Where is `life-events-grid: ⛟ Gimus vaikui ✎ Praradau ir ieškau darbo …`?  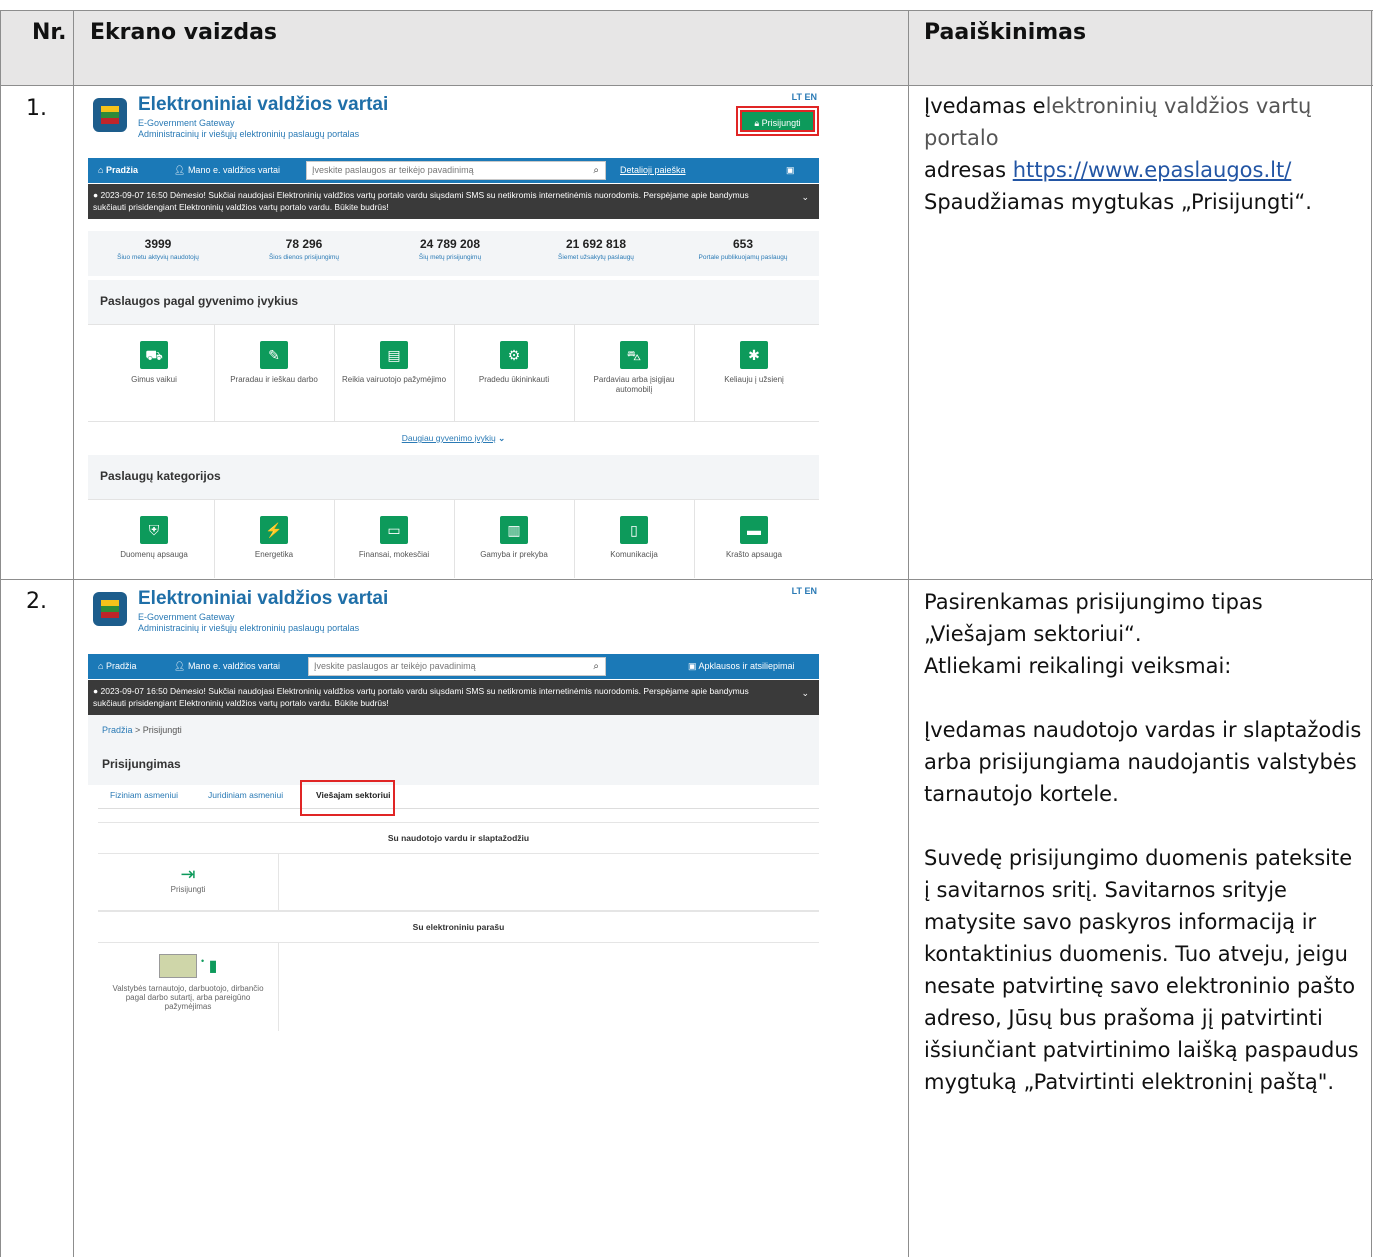 life-events-grid: ⛟ Gimus vaikui ✎ Praradau ir ieškau darbo … is located at coordinates (453, 372).